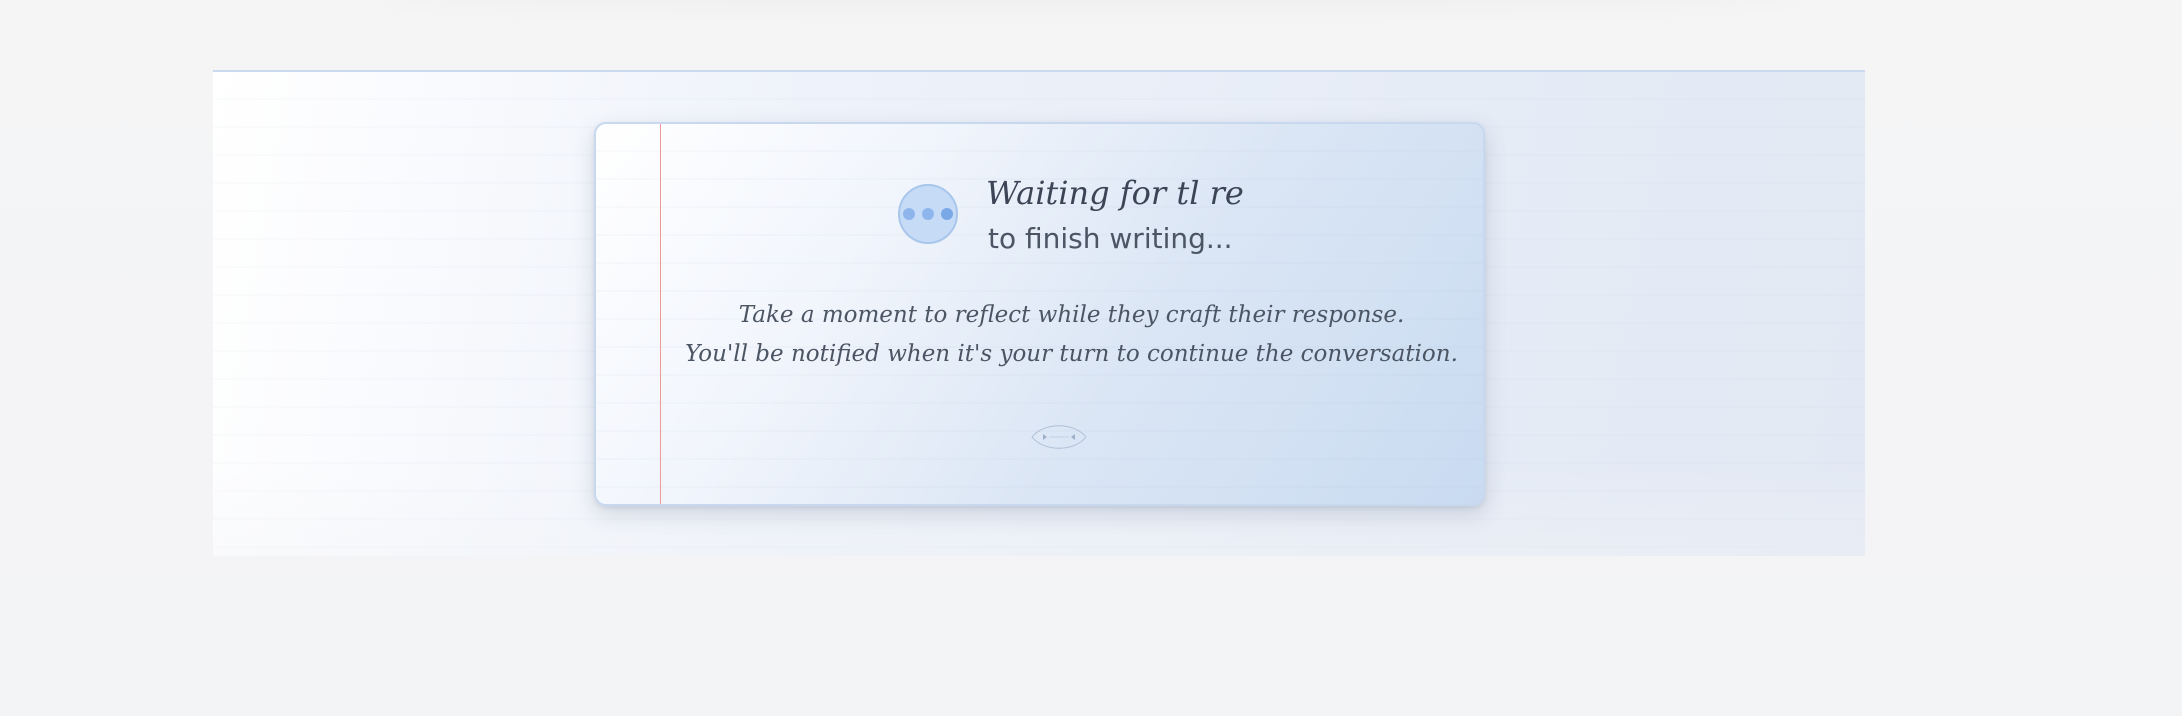 Image resolution: width=2182 pixels, height=716 pixels. I want to click on top-shadow, so click(1090, 5).